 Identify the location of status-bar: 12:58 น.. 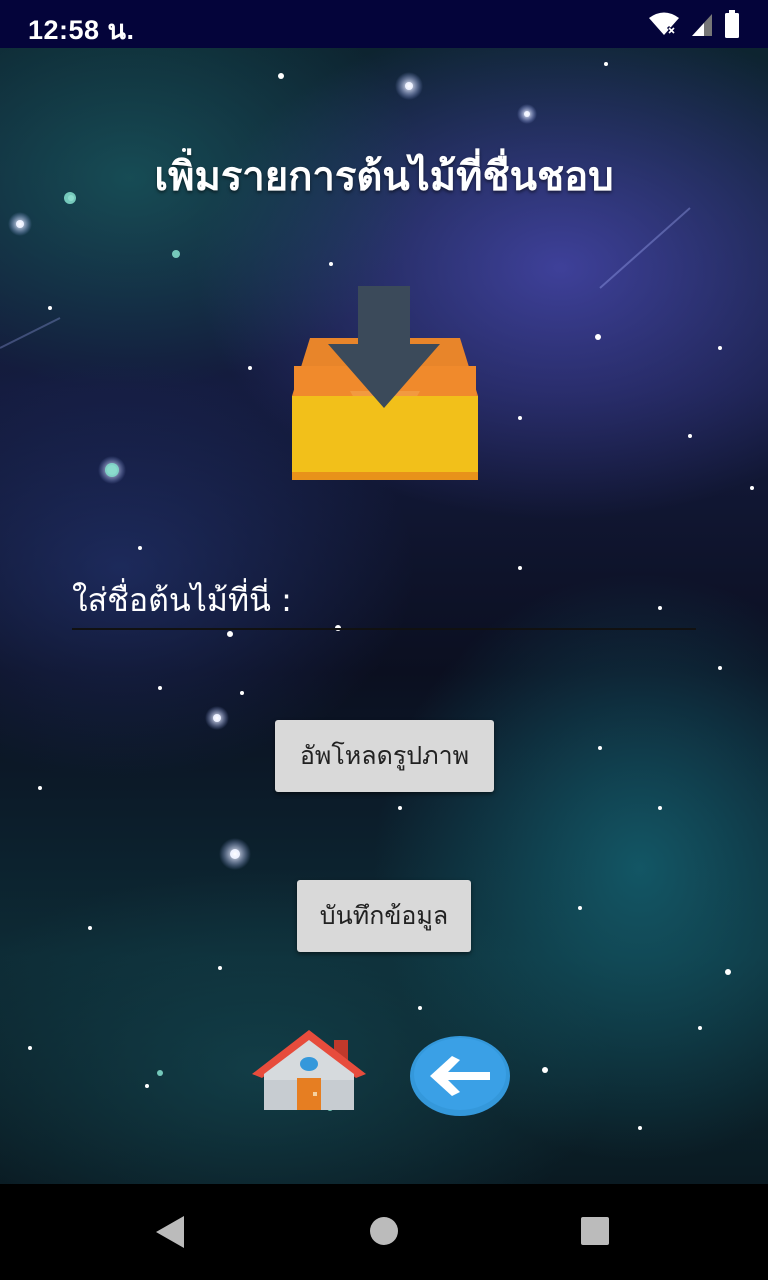
(384, 24).